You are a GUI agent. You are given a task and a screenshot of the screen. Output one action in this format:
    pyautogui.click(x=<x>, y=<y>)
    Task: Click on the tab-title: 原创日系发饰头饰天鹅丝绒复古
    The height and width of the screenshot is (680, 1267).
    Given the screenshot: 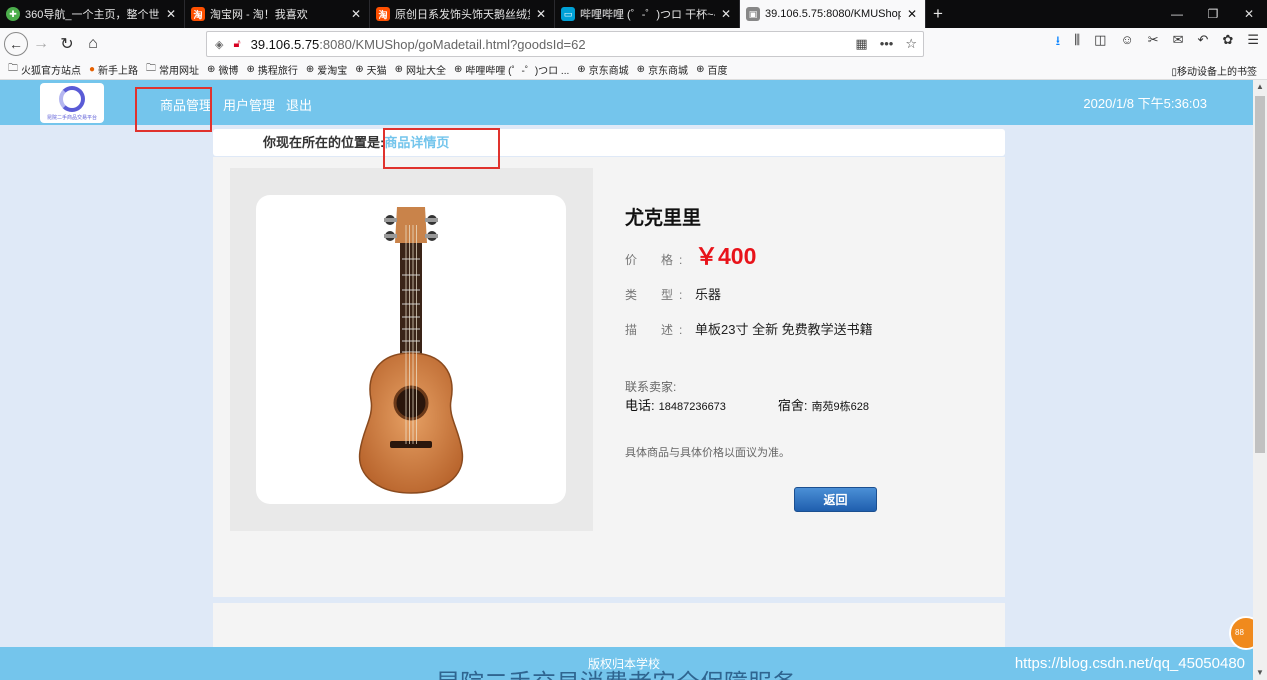 What is the action you would take?
    pyautogui.click(x=462, y=15)
    